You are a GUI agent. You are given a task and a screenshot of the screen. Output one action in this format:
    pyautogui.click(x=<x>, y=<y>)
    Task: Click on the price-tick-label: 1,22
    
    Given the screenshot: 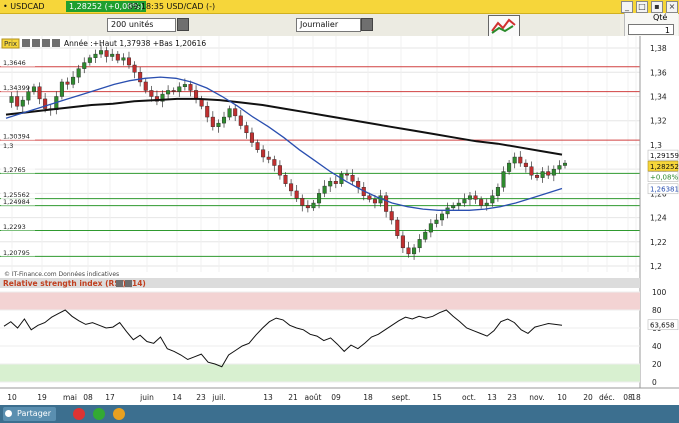 What is the action you would take?
    pyautogui.click(x=658, y=242)
    